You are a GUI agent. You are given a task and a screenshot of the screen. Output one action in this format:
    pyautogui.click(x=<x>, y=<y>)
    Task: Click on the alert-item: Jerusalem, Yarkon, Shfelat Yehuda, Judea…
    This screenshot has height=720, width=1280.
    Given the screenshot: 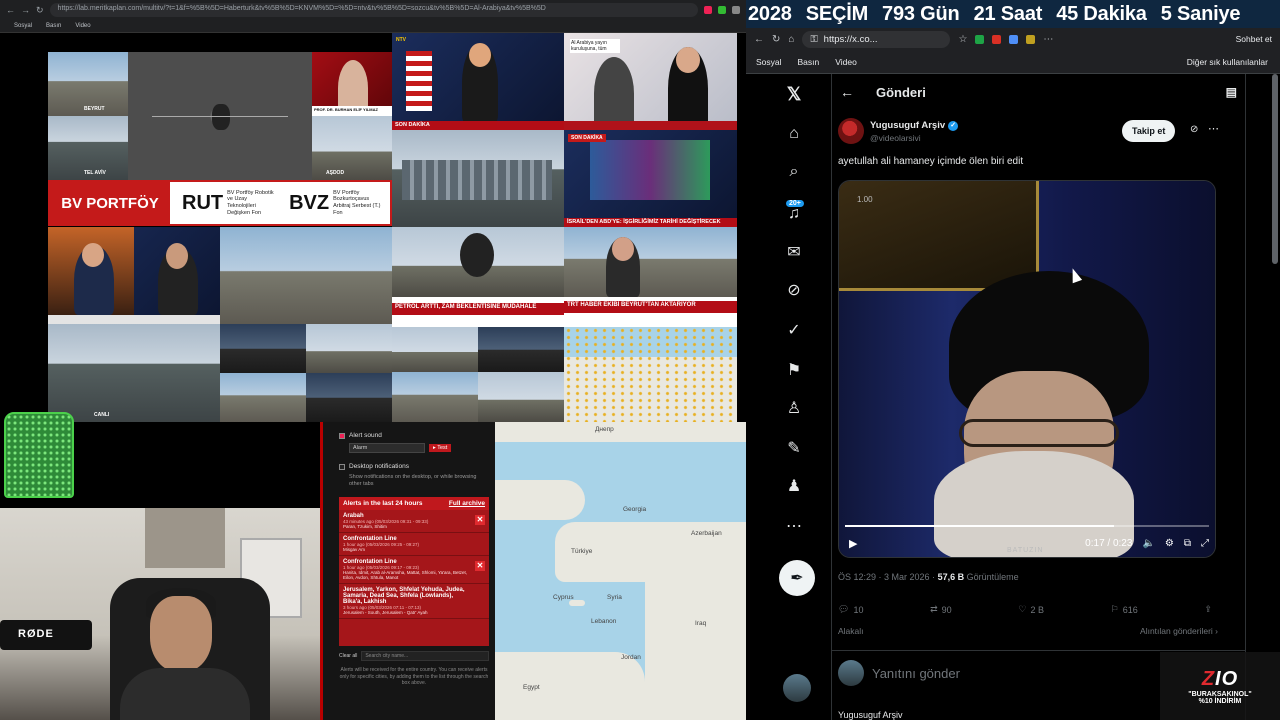 What is the action you would take?
    pyautogui.click(x=414, y=602)
    